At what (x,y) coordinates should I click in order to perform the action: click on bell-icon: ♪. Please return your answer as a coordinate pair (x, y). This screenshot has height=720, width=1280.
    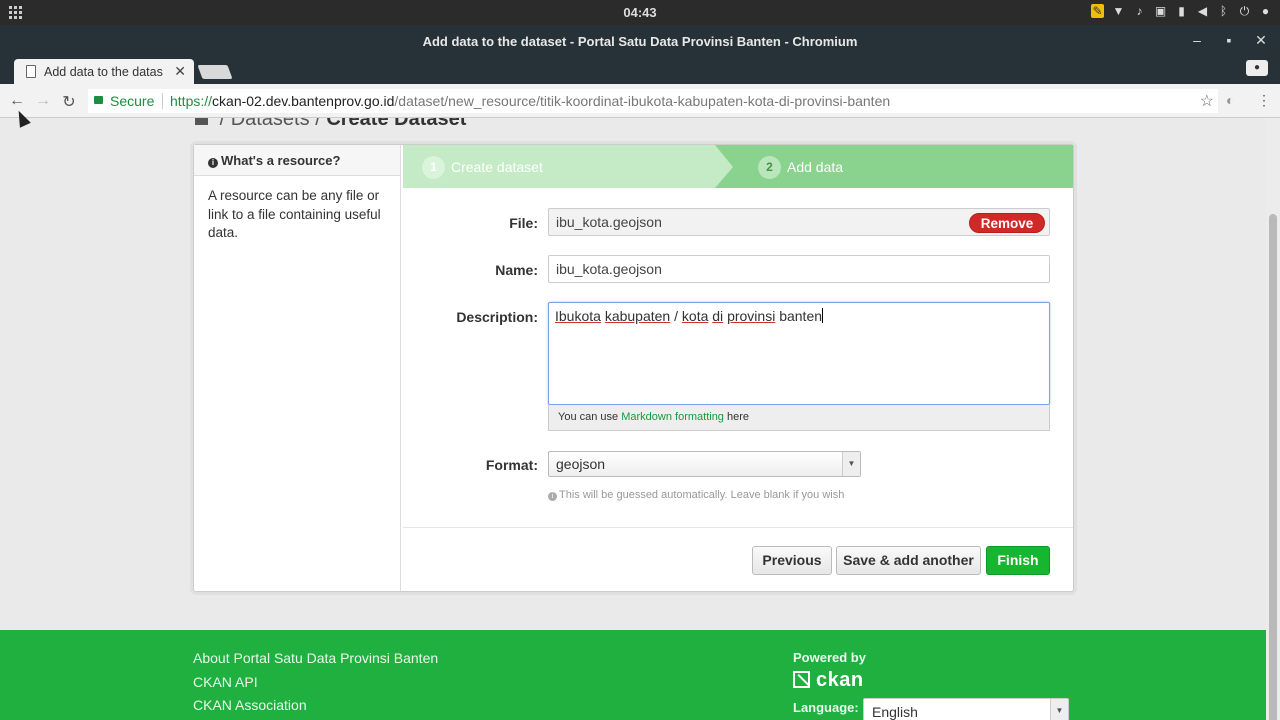
    Looking at the image, I should click on (1139, 11).